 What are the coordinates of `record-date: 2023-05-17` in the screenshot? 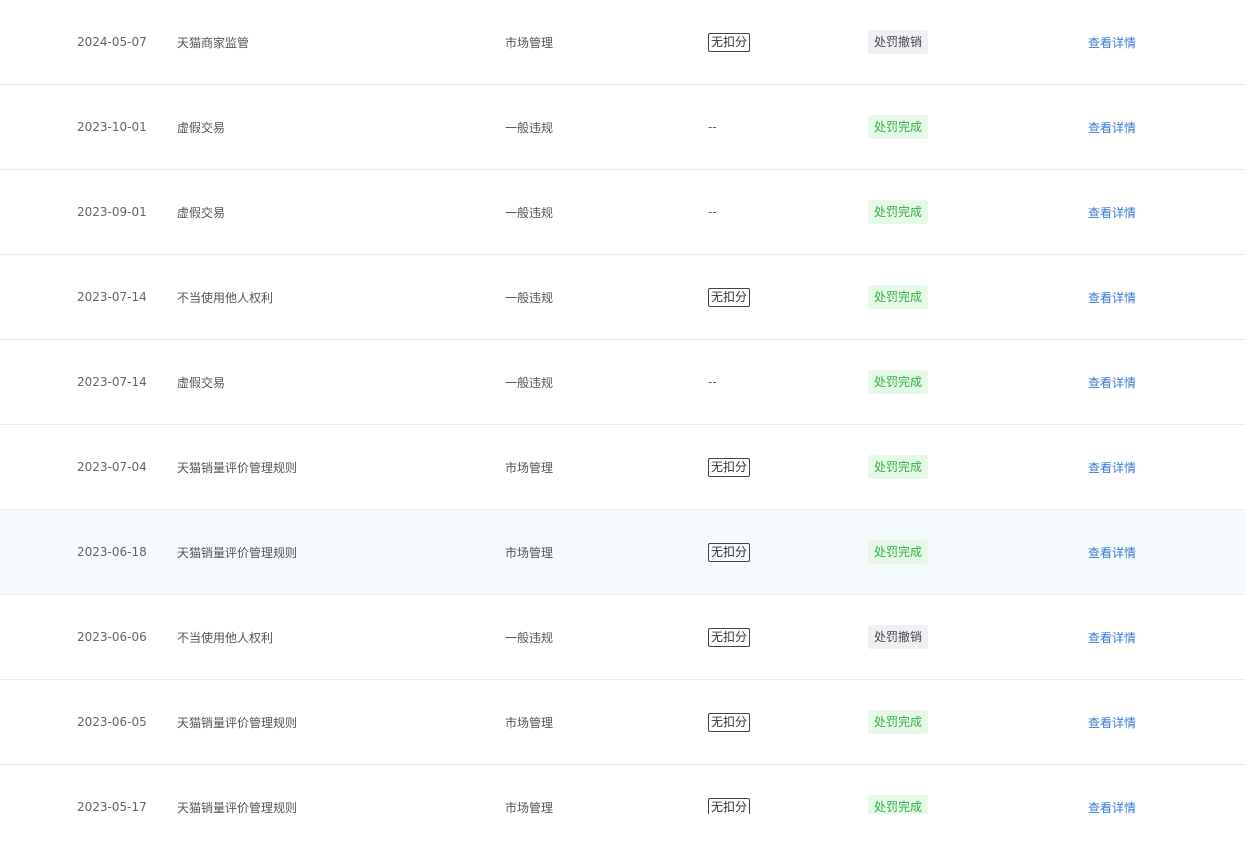 It's located at (112, 807).